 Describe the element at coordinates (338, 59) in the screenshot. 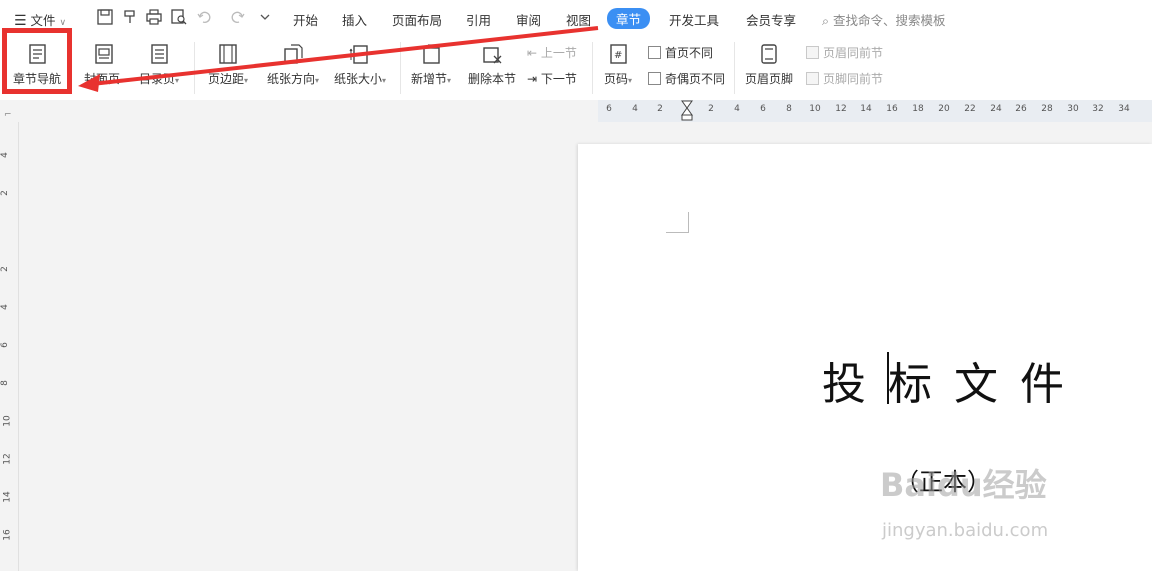

I see `annotation-arrow` at that location.